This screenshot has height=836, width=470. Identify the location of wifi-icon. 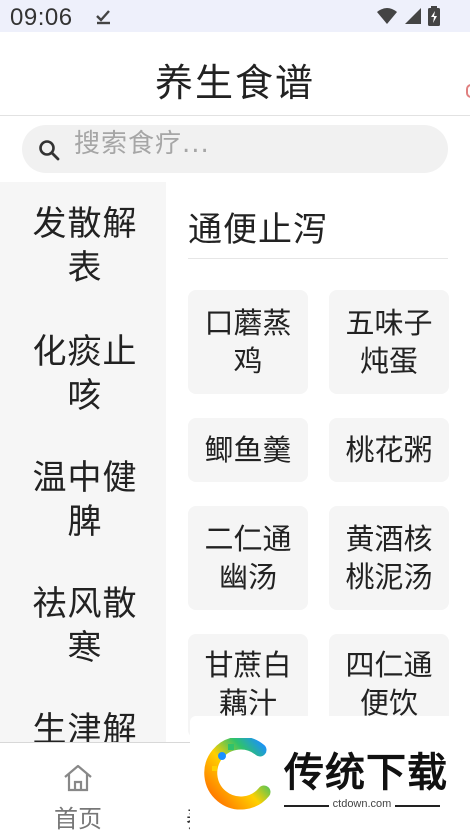
(387, 16).